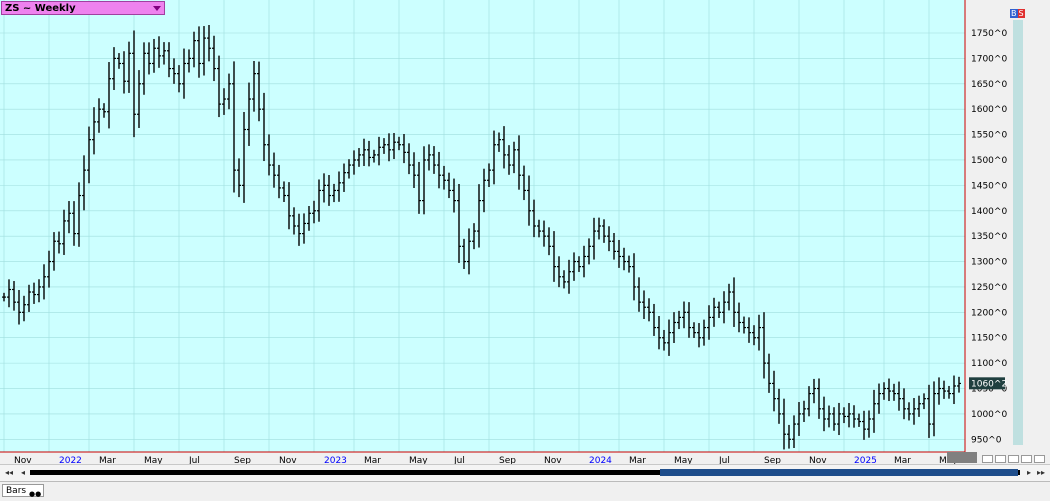  Describe the element at coordinates (1000, 459) in the screenshot. I see `zoom-in-icon` at that location.